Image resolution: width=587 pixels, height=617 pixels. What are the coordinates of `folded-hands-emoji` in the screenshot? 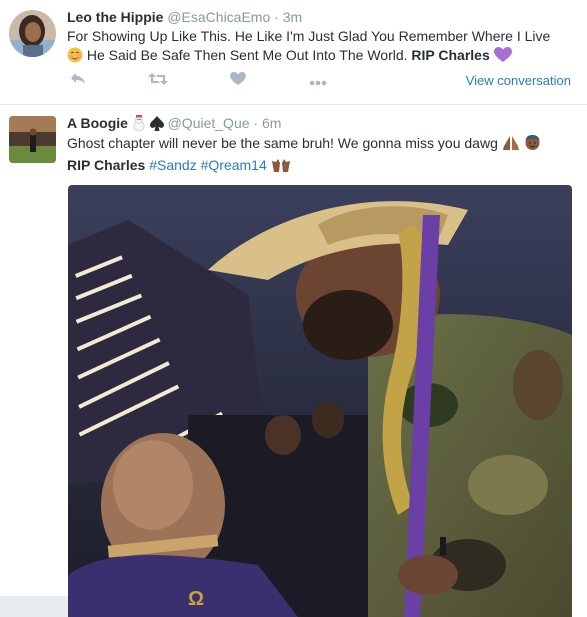 It's located at (511, 145).